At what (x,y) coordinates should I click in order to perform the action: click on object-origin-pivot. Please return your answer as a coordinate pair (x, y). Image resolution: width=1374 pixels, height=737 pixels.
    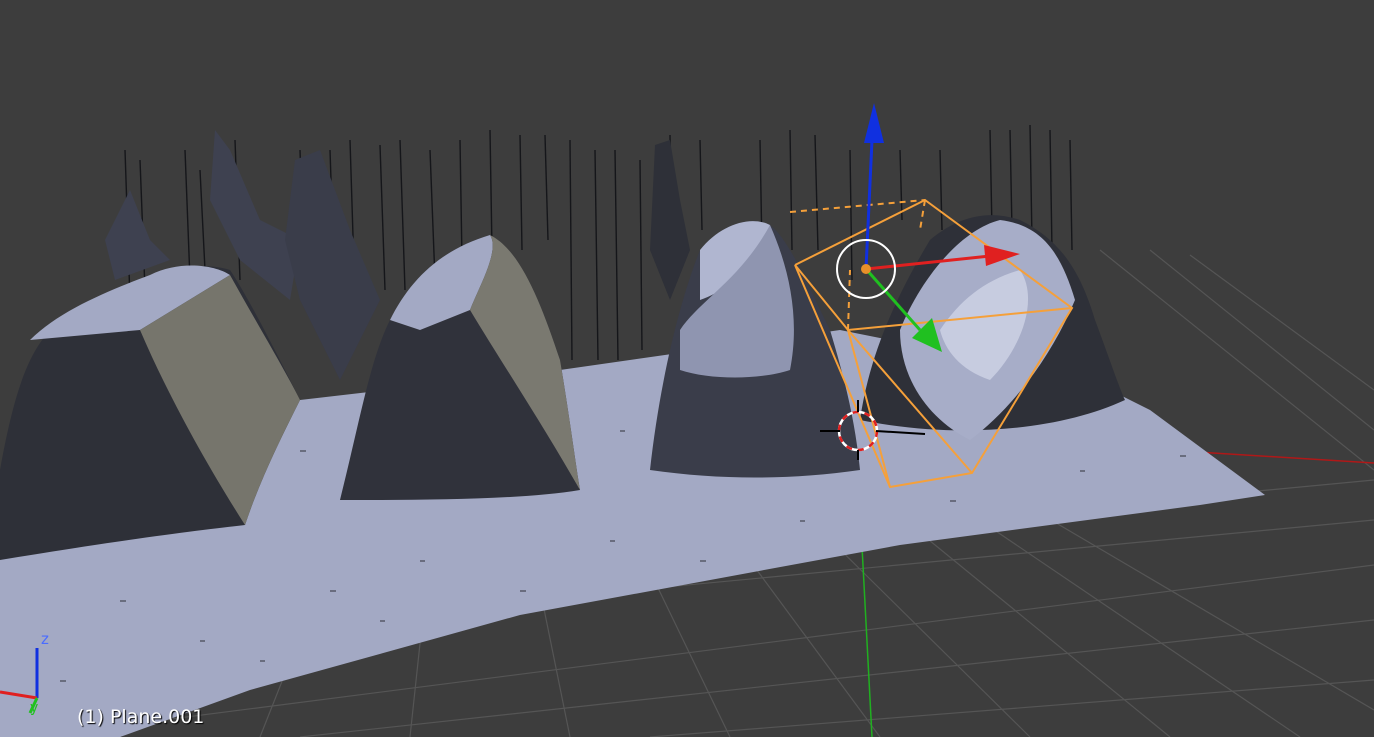
    Looking at the image, I should click on (866, 269).